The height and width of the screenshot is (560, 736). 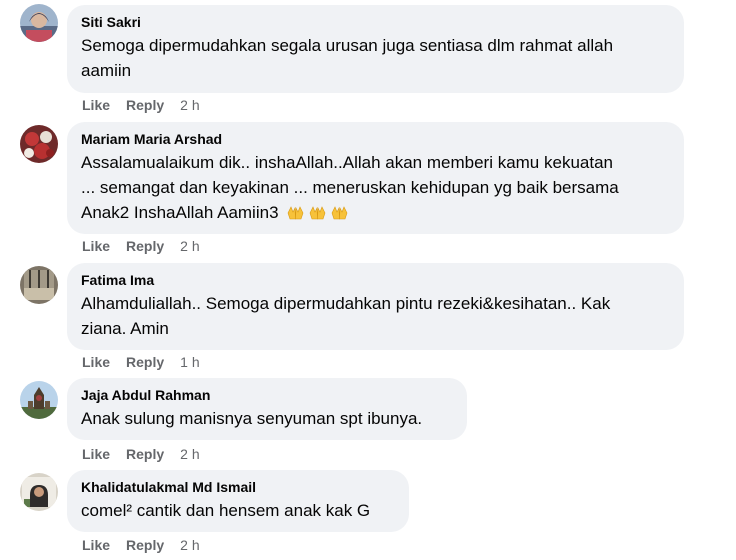 I want to click on comment-timestamp: 1 h, so click(x=189, y=362).